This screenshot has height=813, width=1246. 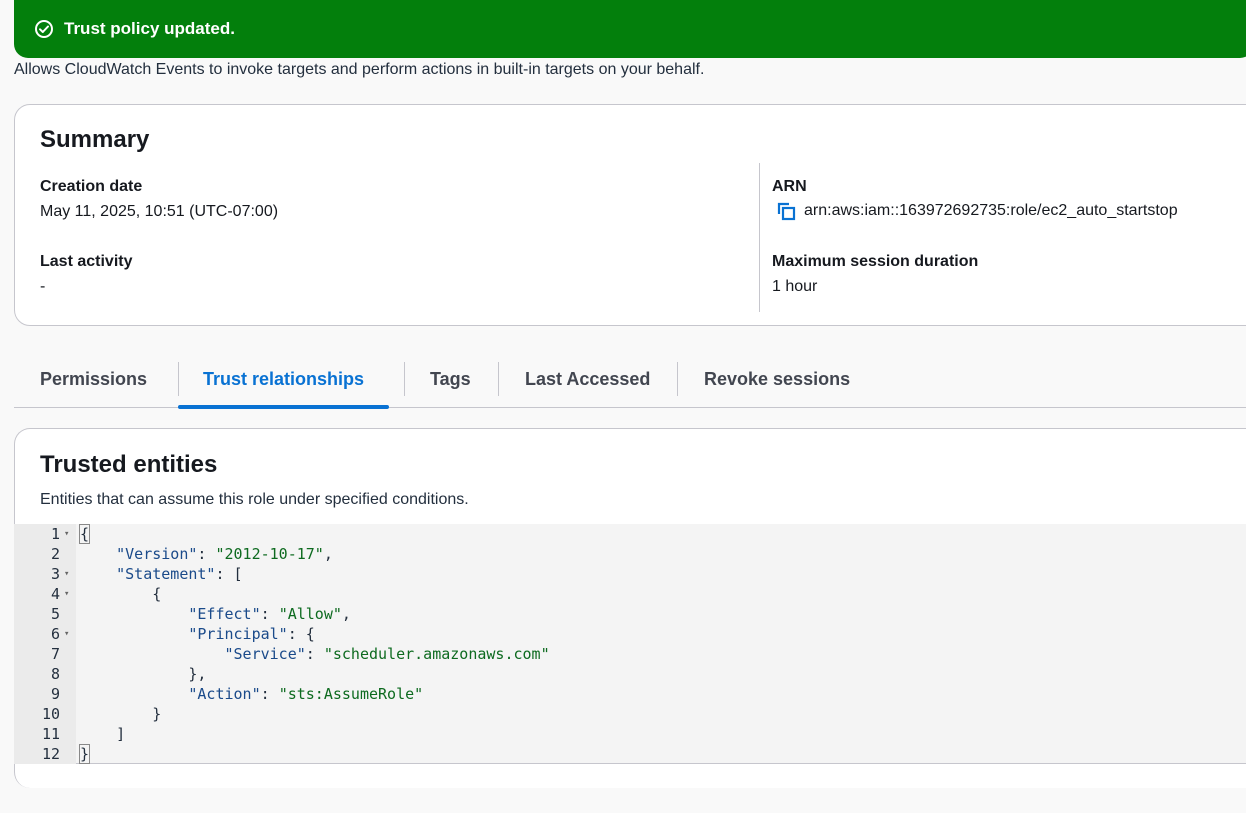 What do you see at coordinates (283, 380) in the screenshot?
I see `tab-trust-relationships: Trust relationships` at bounding box center [283, 380].